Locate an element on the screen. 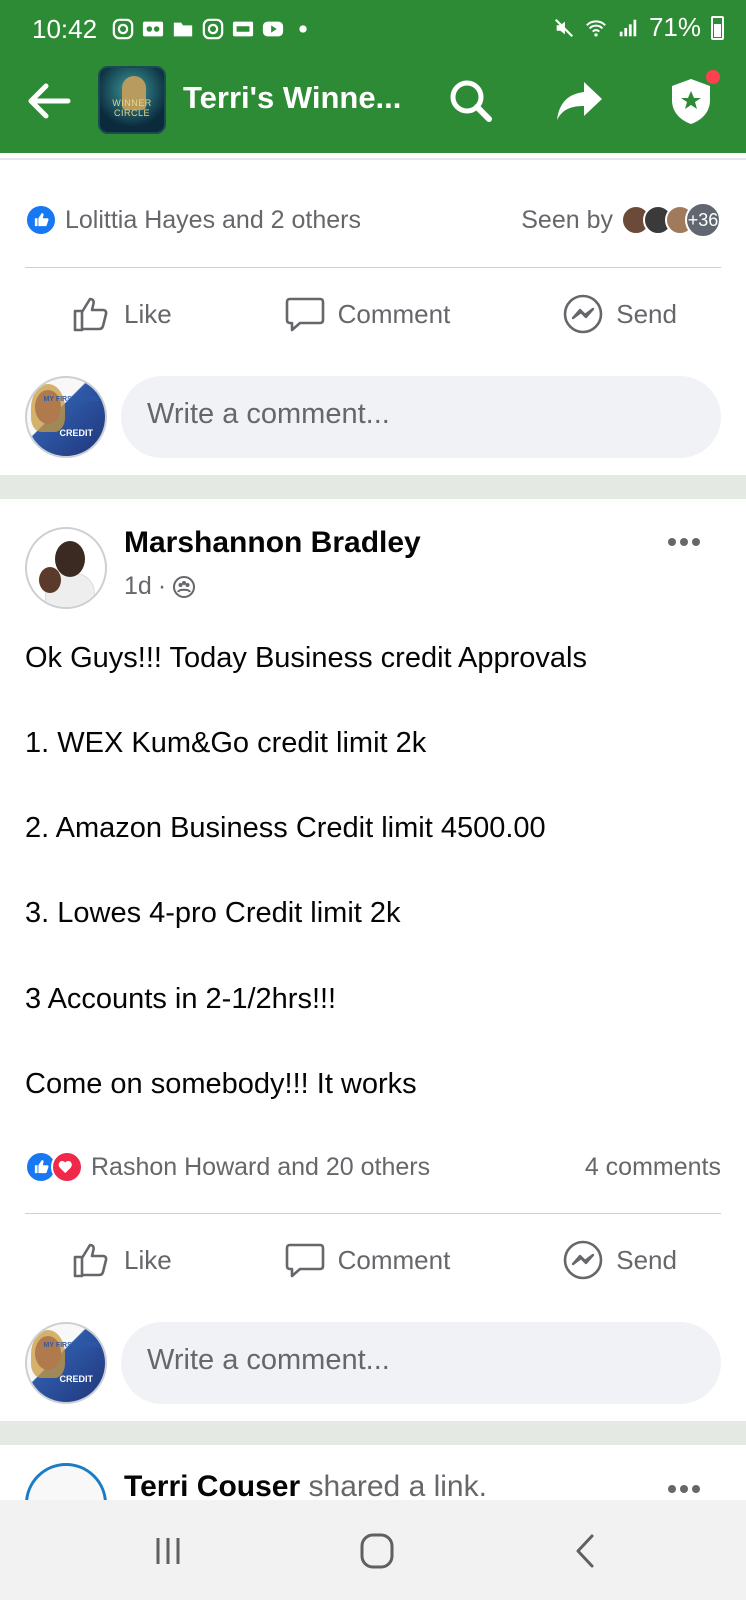  prev-post-actions: Like Comment Send is located at coordinates (373, 314).